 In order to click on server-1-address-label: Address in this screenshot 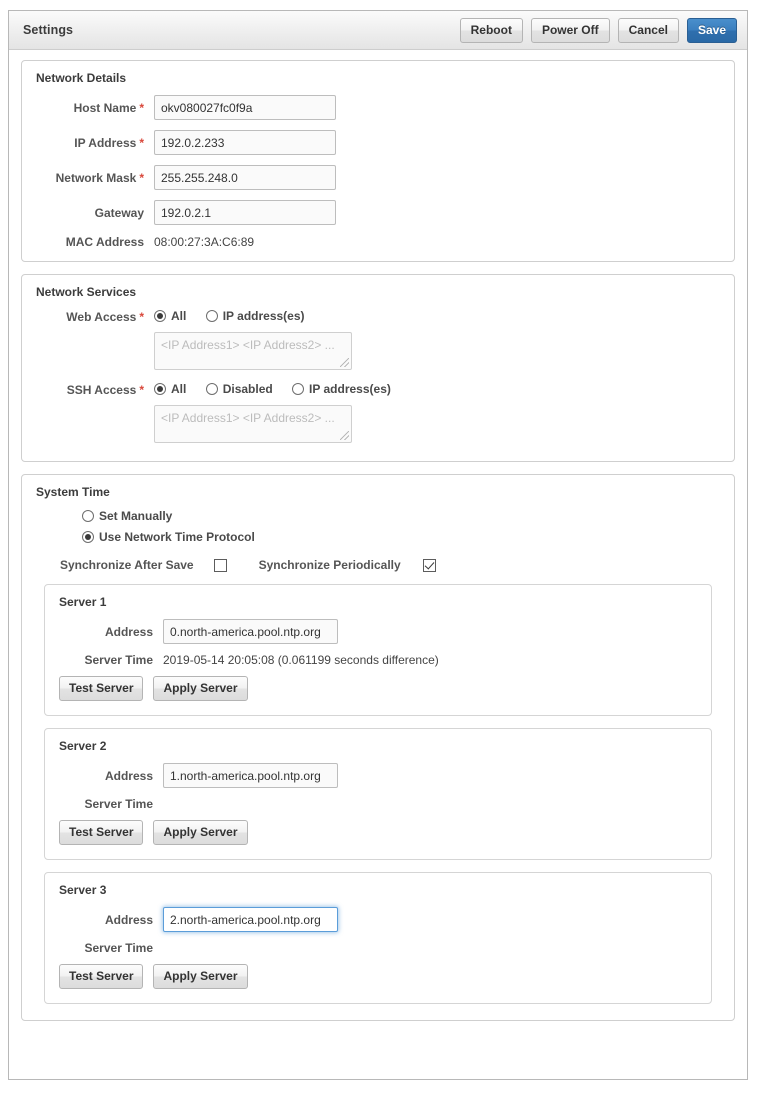, I will do `click(128, 631)`.